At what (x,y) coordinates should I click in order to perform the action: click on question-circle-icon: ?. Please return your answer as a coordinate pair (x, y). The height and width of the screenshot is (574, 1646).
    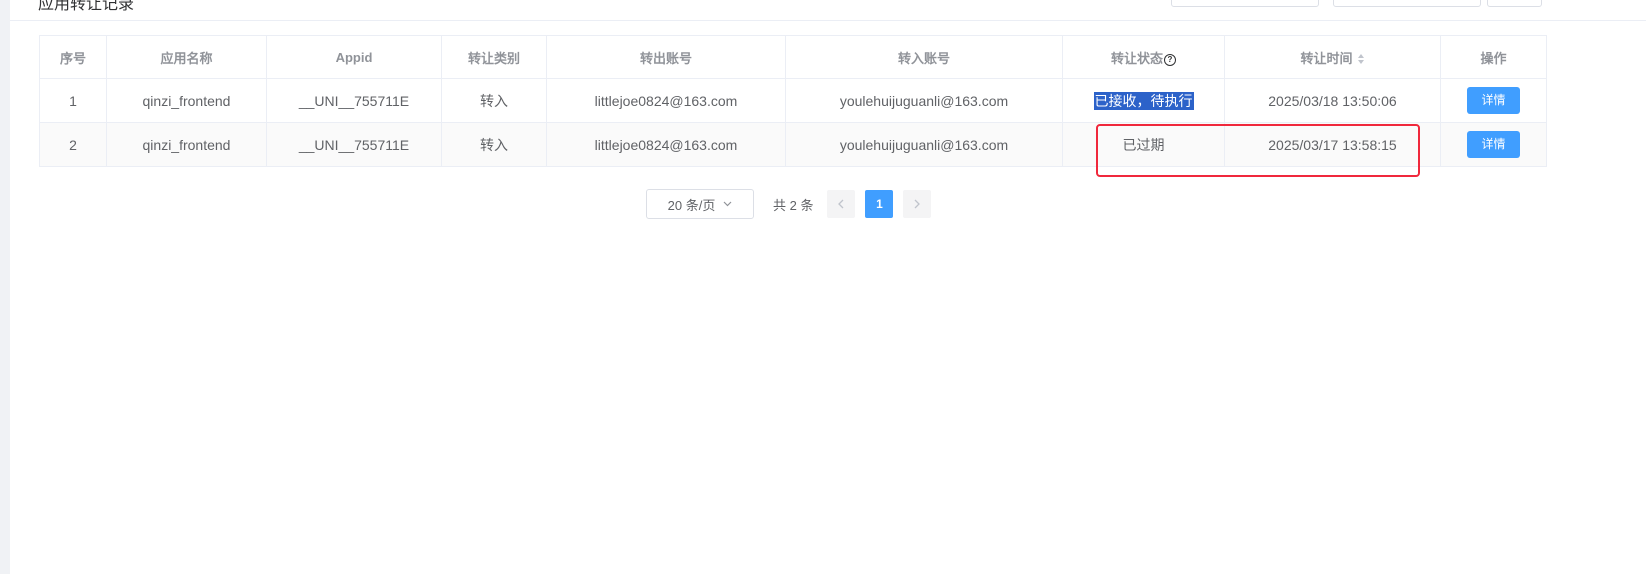
    Looking at the image, I should click on (1170, 59).